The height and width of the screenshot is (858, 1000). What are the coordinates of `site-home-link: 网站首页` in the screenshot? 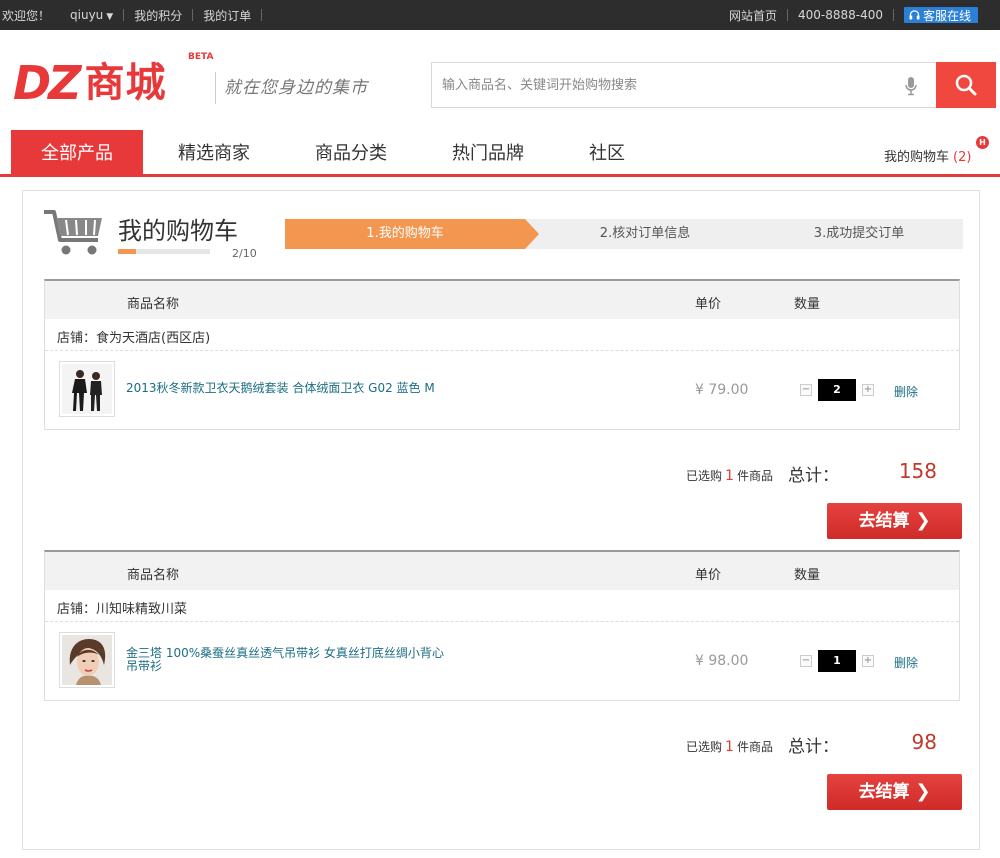 It's located at (757, 15).